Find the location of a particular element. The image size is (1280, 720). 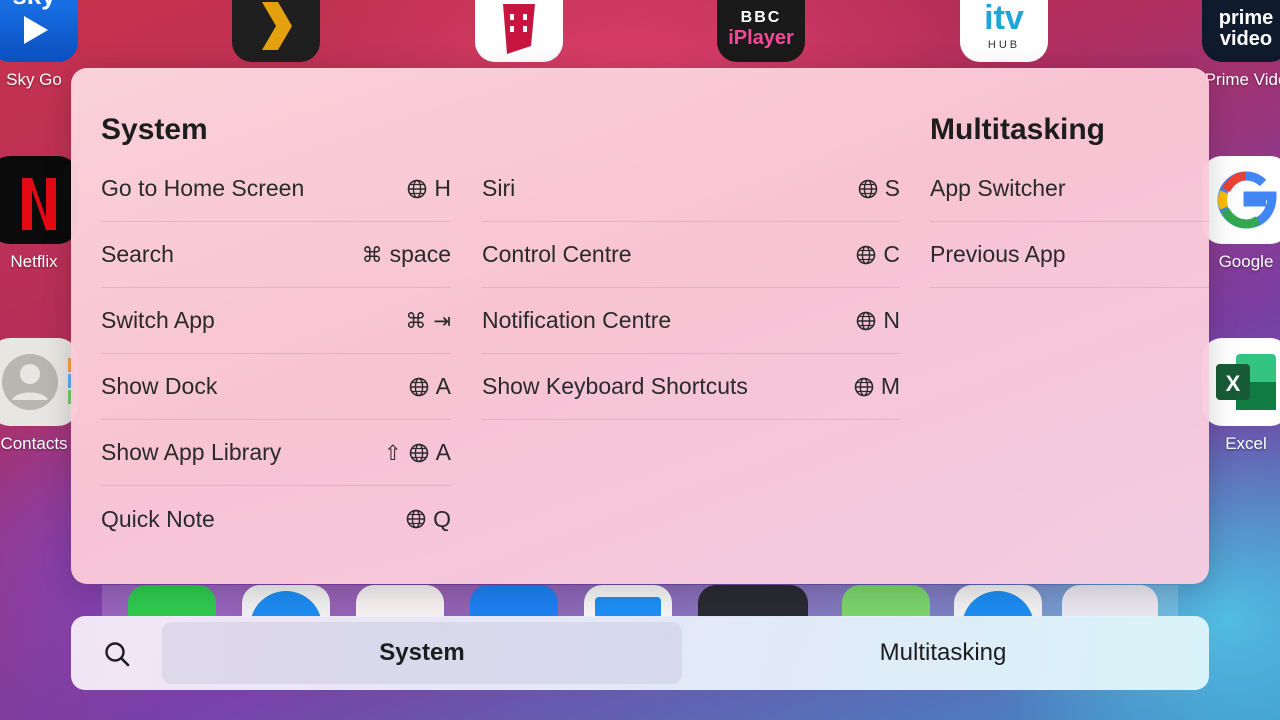

svg-text: X is located at coordinates (1233, 383).